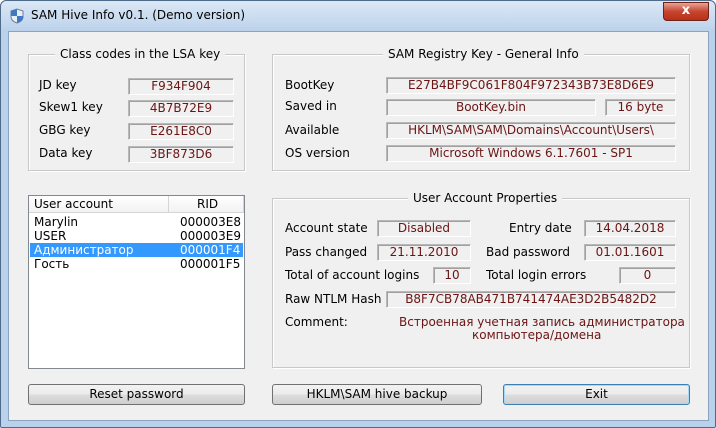 The width and height of the screenshot is (716, 428). What do you see at coordinates (333, 299) in the screenshot?
I see `ntlm-hash-label: Raw NTLM Hash` at bounding box center [333, 299].